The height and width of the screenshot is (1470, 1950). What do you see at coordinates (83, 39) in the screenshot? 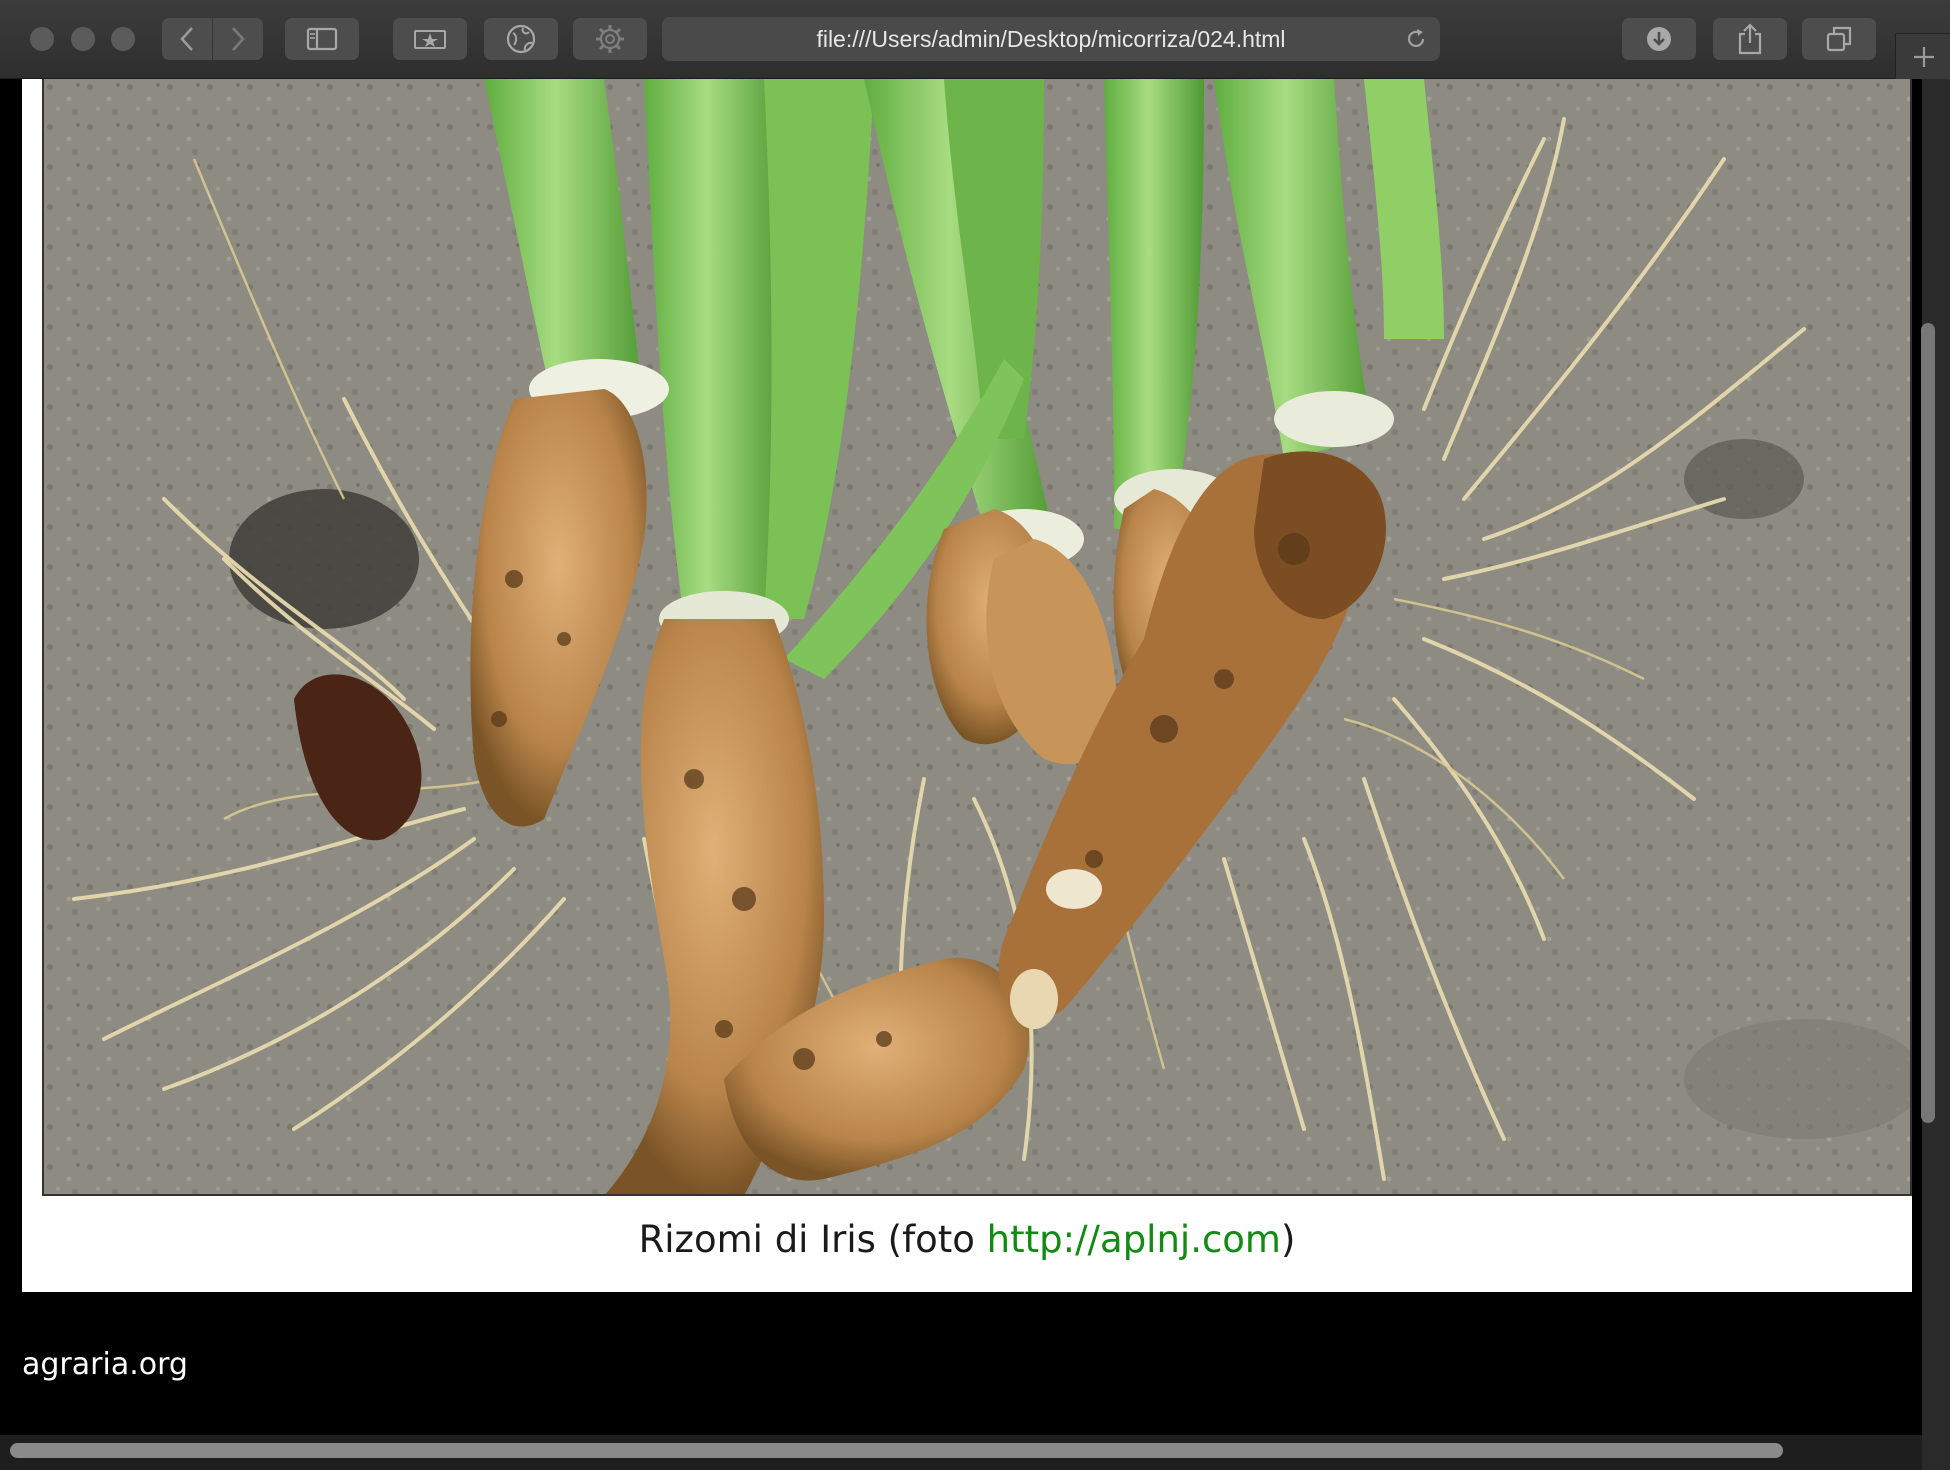
I see `minimize-window-button` at bounding box center [83, 39].